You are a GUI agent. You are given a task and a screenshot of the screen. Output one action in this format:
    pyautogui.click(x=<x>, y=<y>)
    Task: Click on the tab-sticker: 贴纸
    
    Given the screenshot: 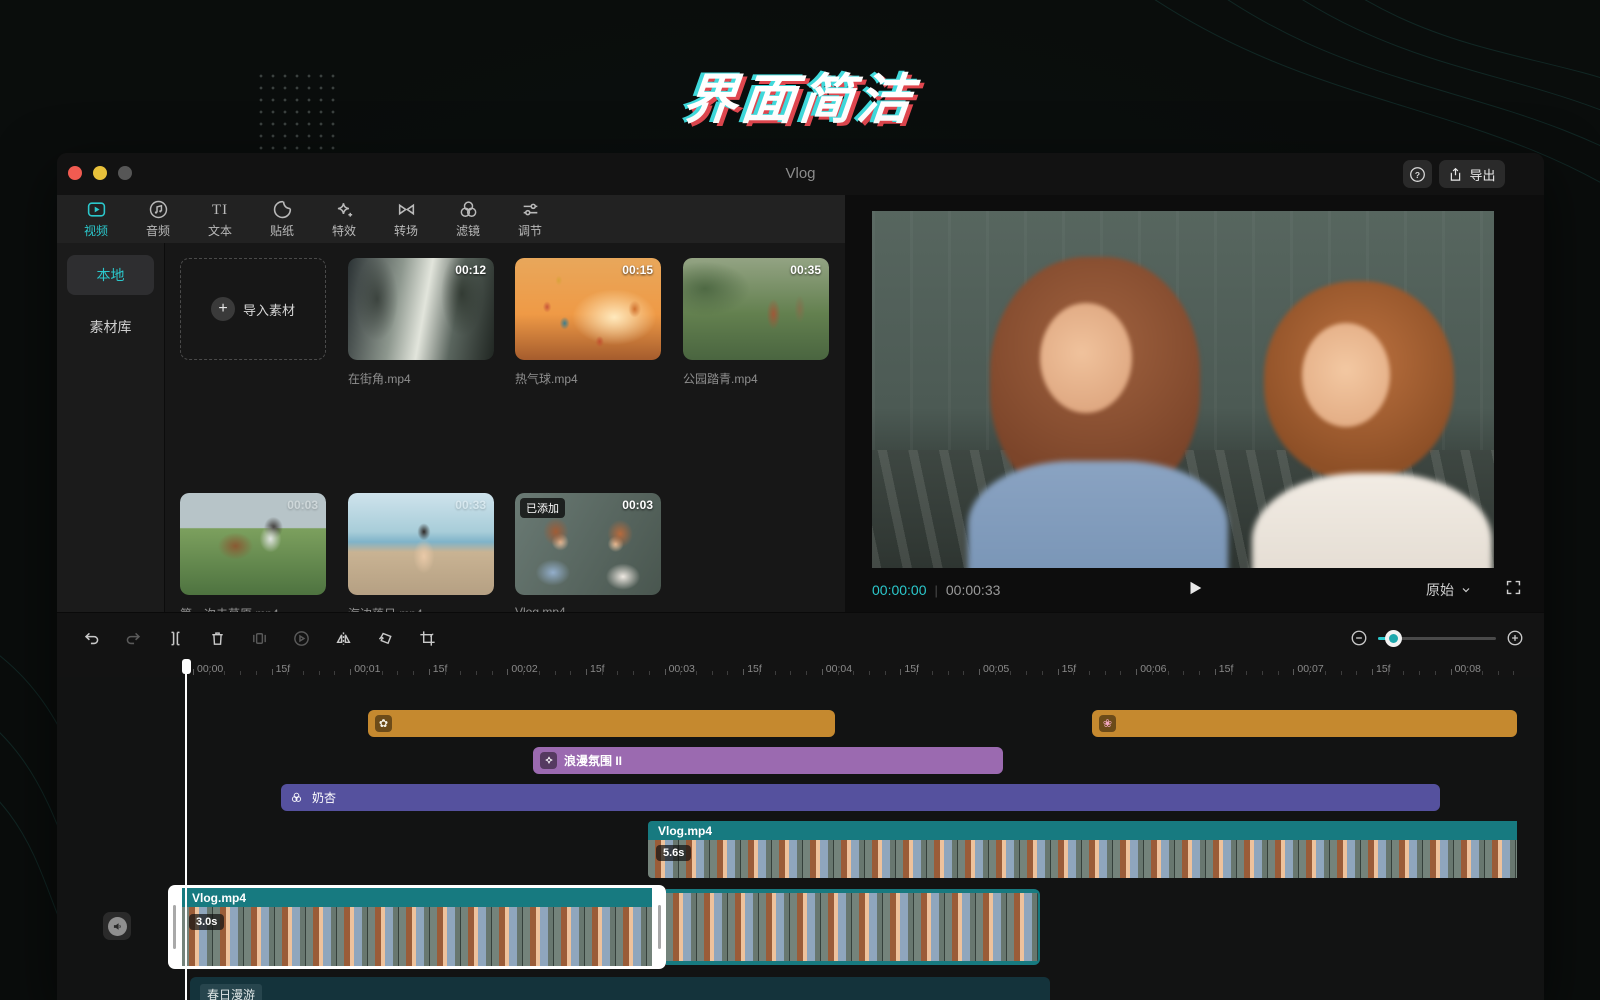 What is the action you would take?
    pyautogui.click(x=282, y=219)
    